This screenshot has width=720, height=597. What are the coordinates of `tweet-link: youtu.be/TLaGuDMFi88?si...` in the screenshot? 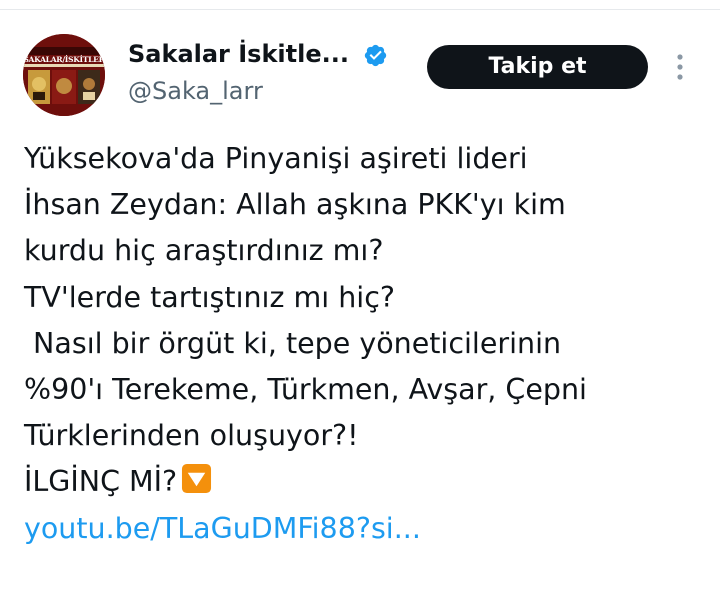 It's located at (369, 529).